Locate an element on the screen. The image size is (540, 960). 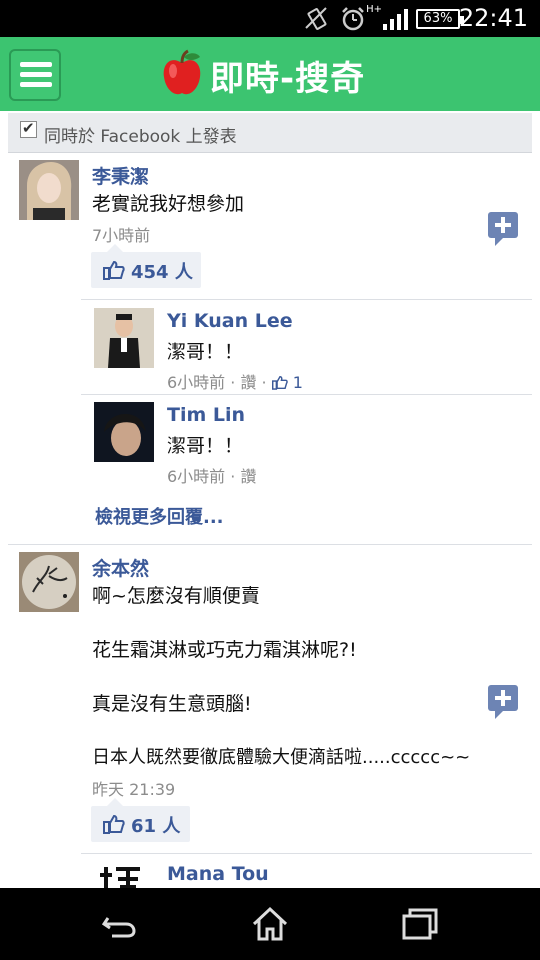
like-count-box: 61 人 is located at coordinates (140, 820).